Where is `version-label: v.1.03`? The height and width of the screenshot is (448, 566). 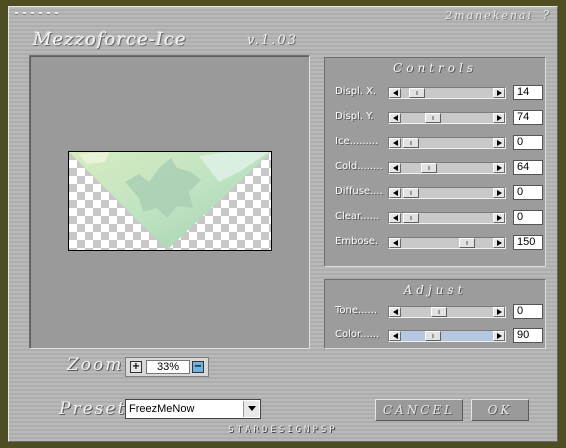 version-label: v.1.03 is located at coordinates (272, 40).